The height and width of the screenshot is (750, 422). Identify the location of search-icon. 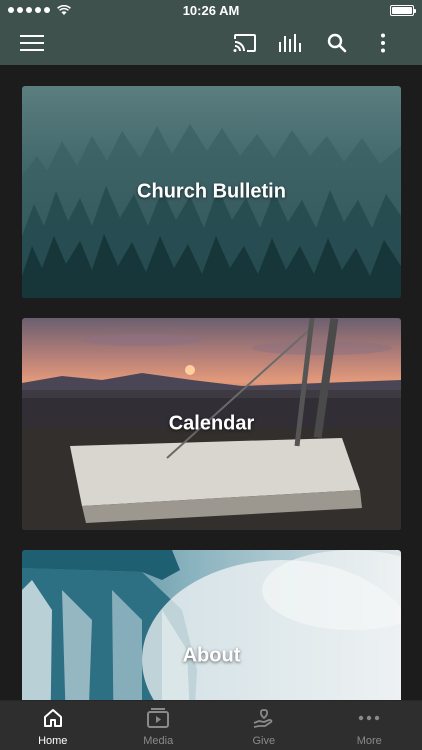
(337, 42).